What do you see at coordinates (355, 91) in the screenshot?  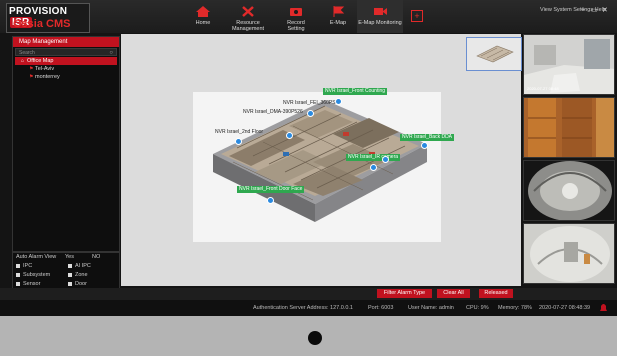 I see `device-label-front-counting: NVR Israel_Front Counting` at bounding box center [355, 91].